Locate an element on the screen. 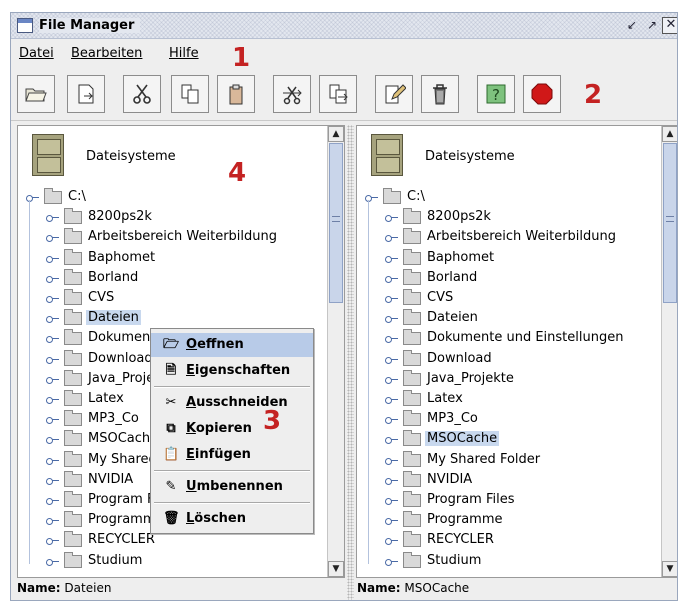 The width and height of the screenshot is (678, 601). move-icon is located at coordinates (292, 95).